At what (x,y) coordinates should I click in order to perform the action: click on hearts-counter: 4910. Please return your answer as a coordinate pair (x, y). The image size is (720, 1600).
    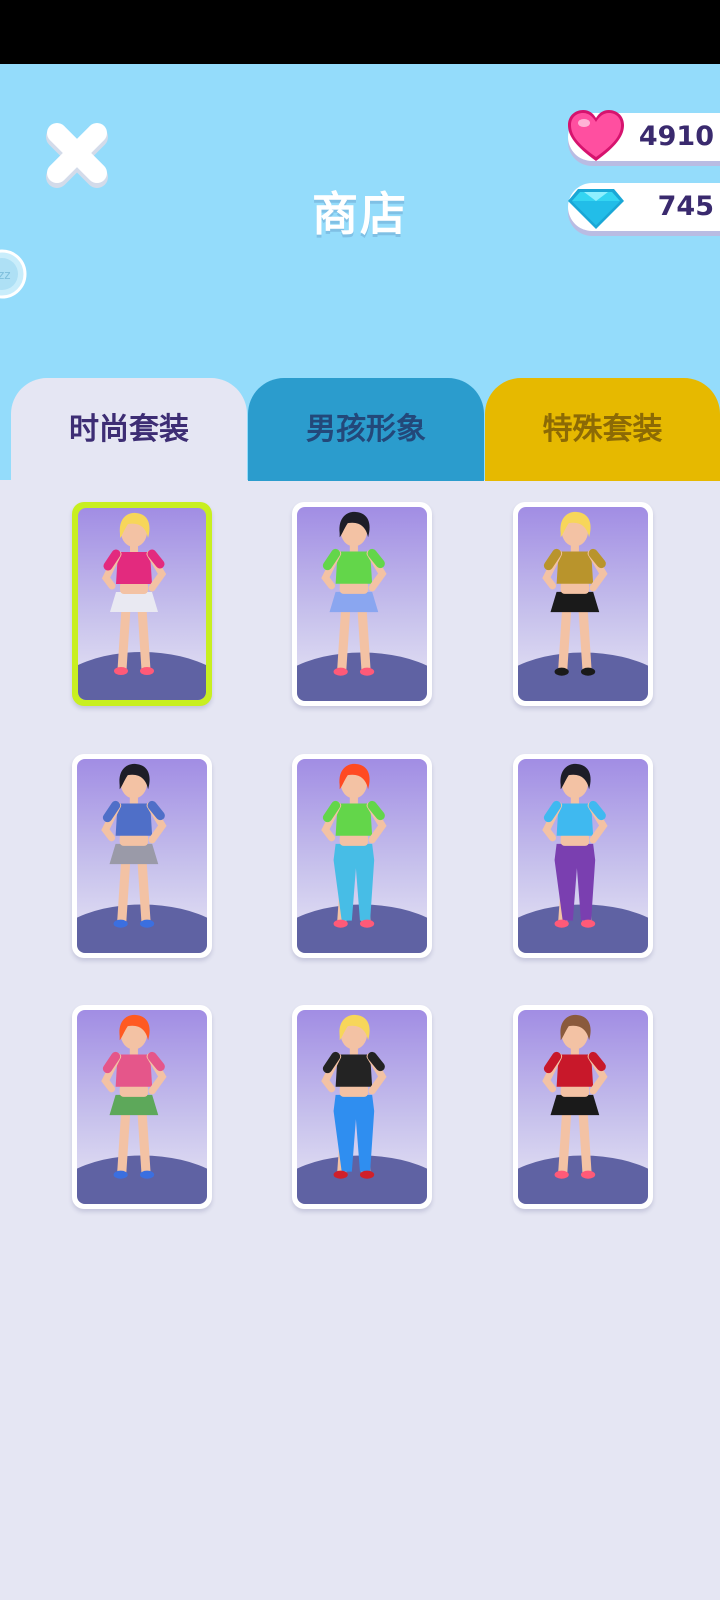
    Looking at the image, I should click on (644, 135).